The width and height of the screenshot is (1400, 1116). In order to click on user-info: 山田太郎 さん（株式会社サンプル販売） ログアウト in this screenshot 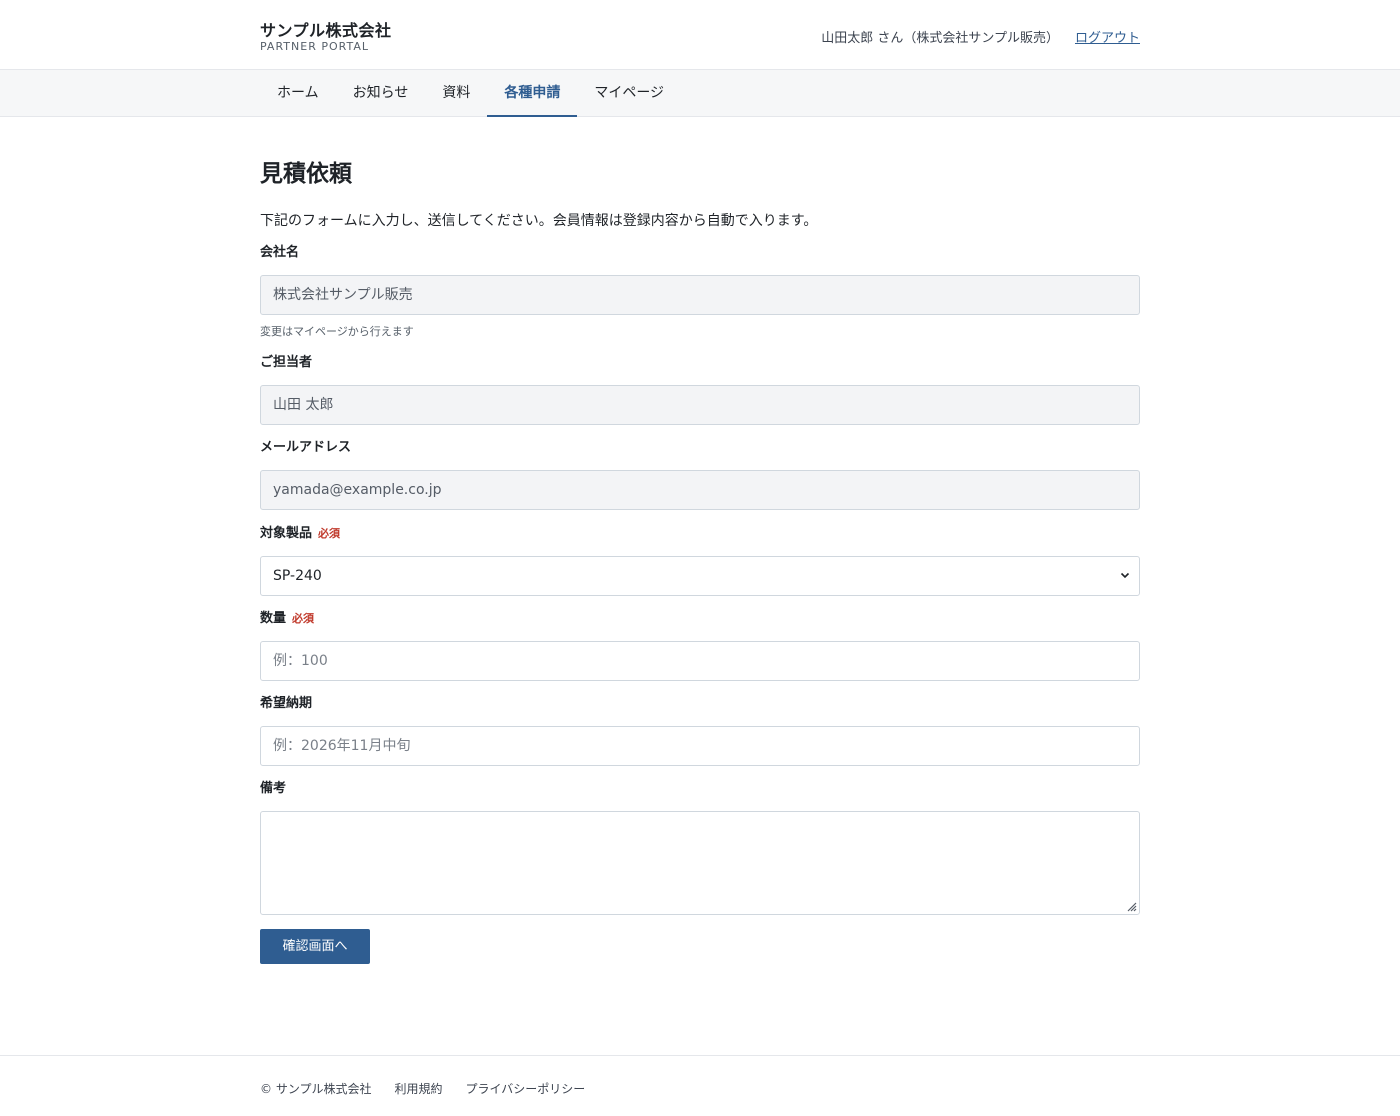, I will do `click(980, 36)`.